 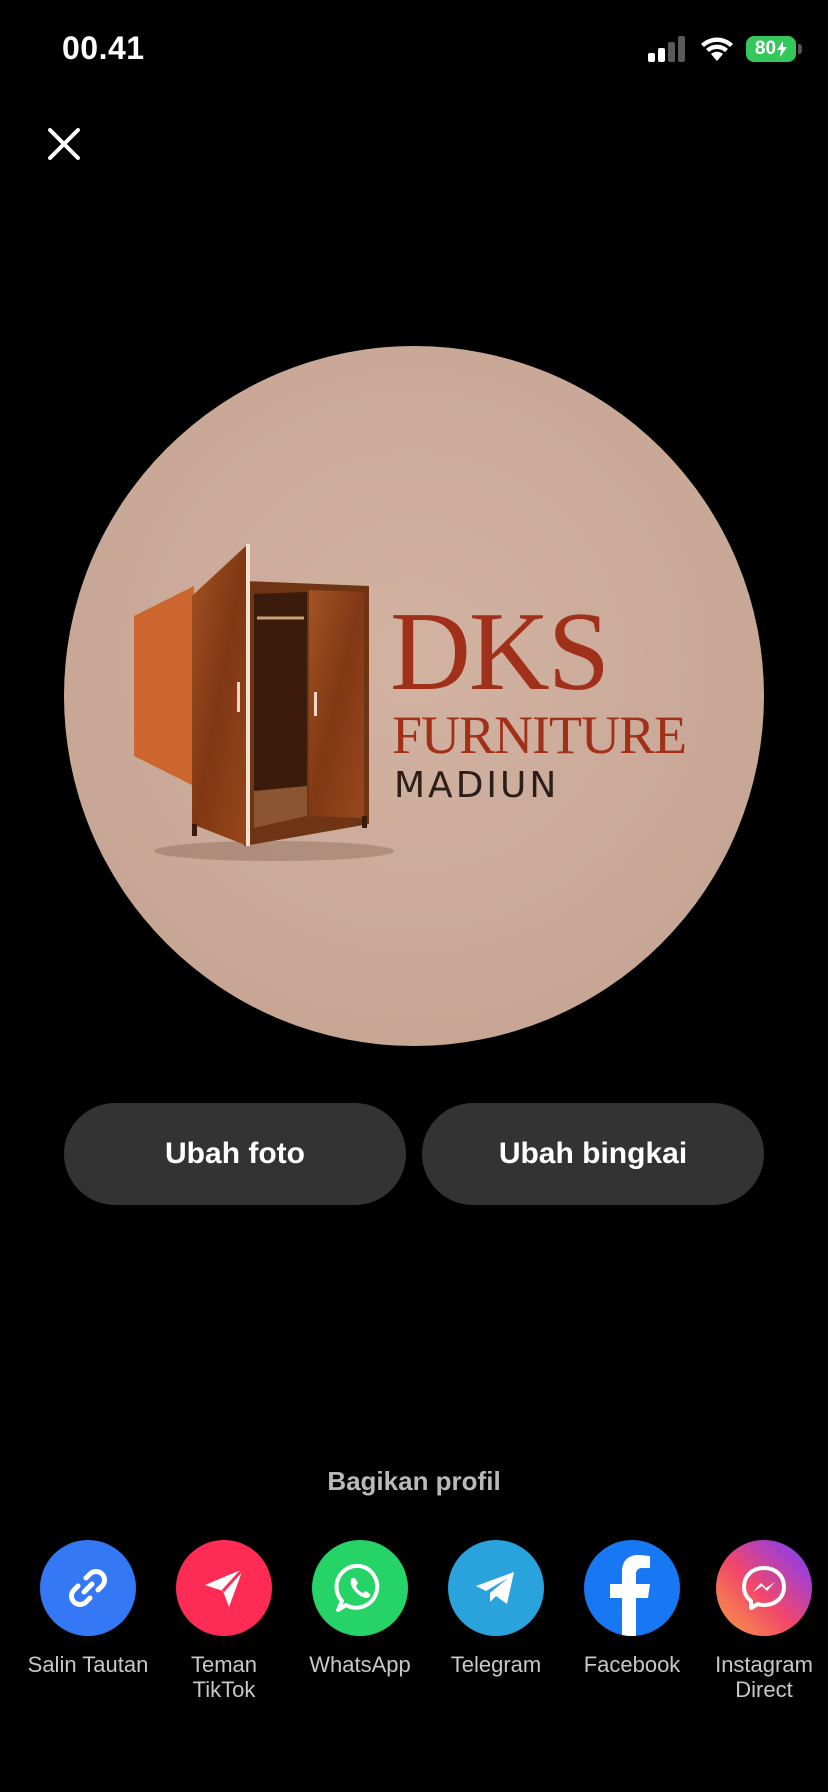 I want to click on share-tiktok-friends: Teman TikTok, so click(x=224, y=1621).